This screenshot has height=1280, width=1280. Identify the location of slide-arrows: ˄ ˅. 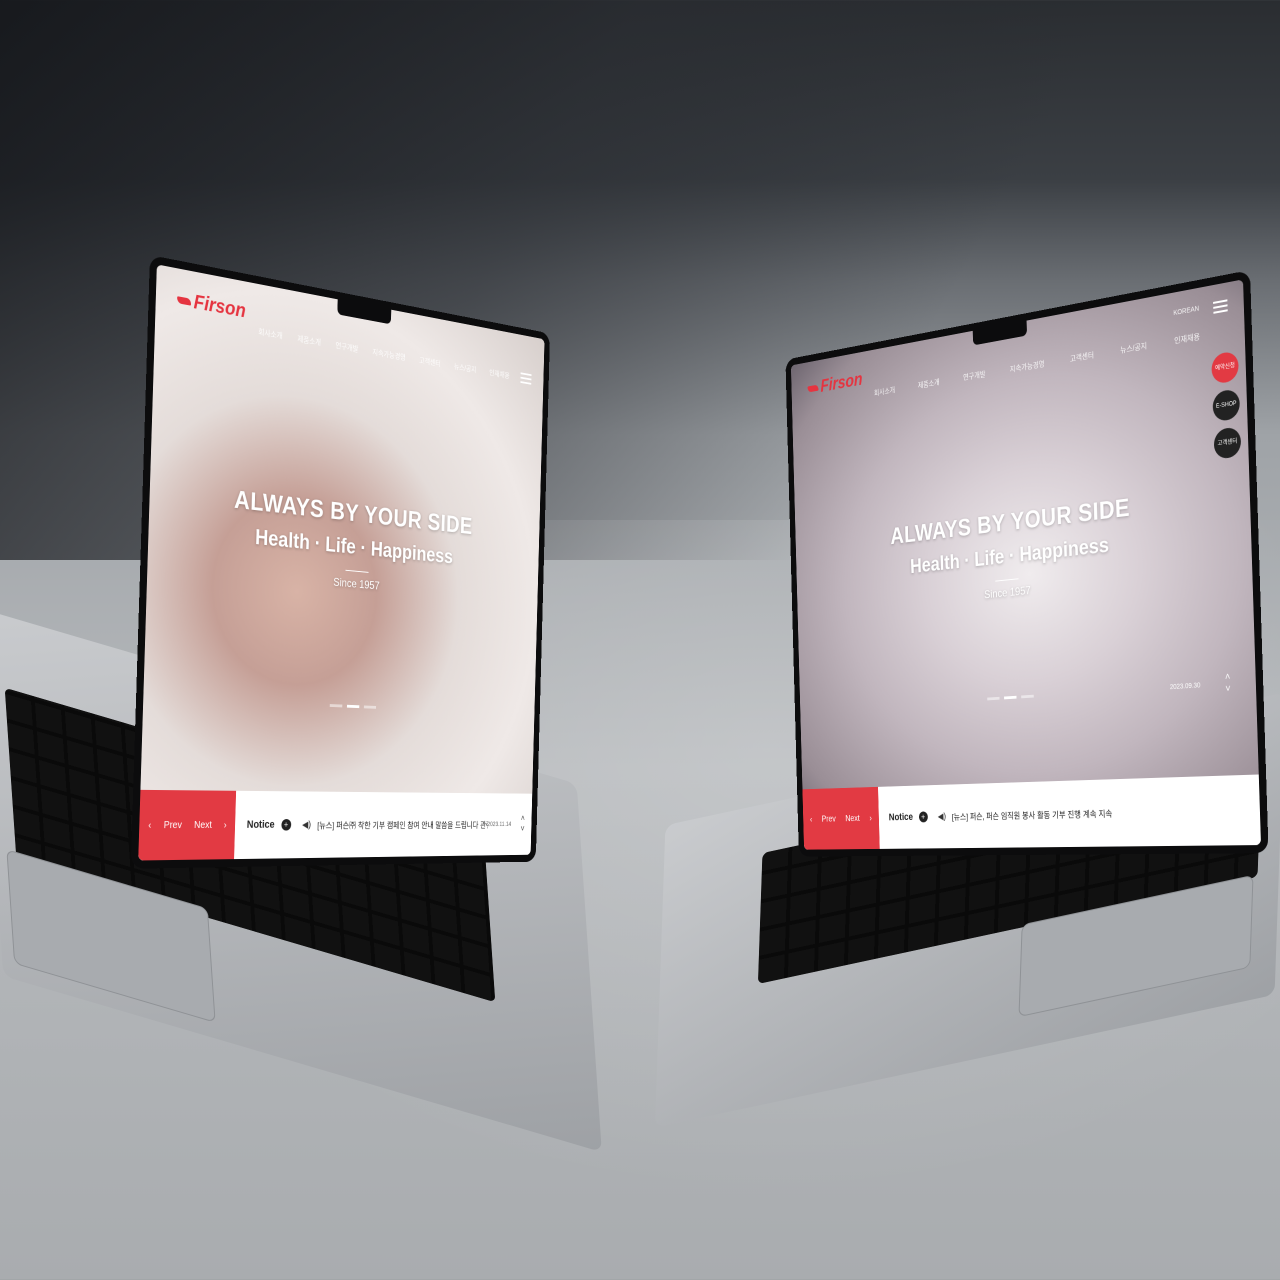
(1228, 684).